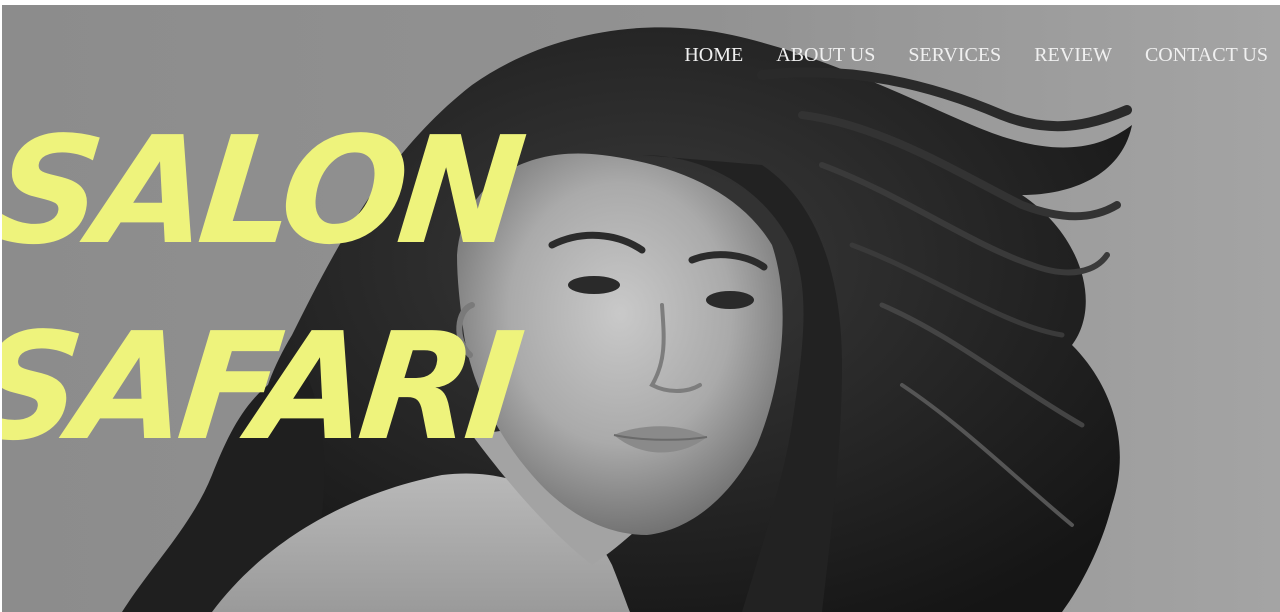 The width and height of the screenshot is (1280, 612). Describe the element at coordinates (954, 55) in the screenshot. I see `nav-services-link: SERVICES` at that location.